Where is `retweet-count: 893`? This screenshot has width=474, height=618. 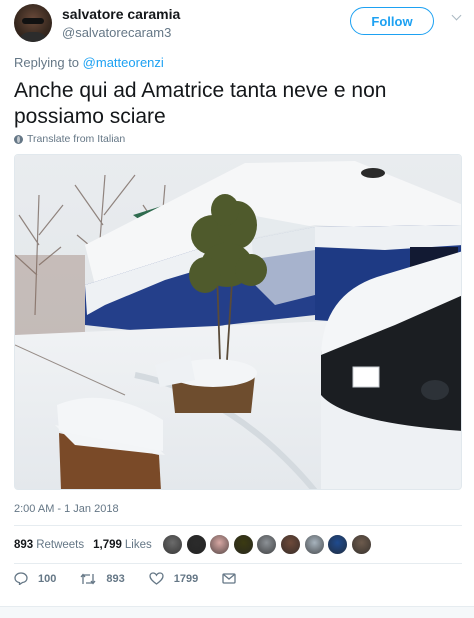
retweet-count: 893 is located at coordinates (23, 545).